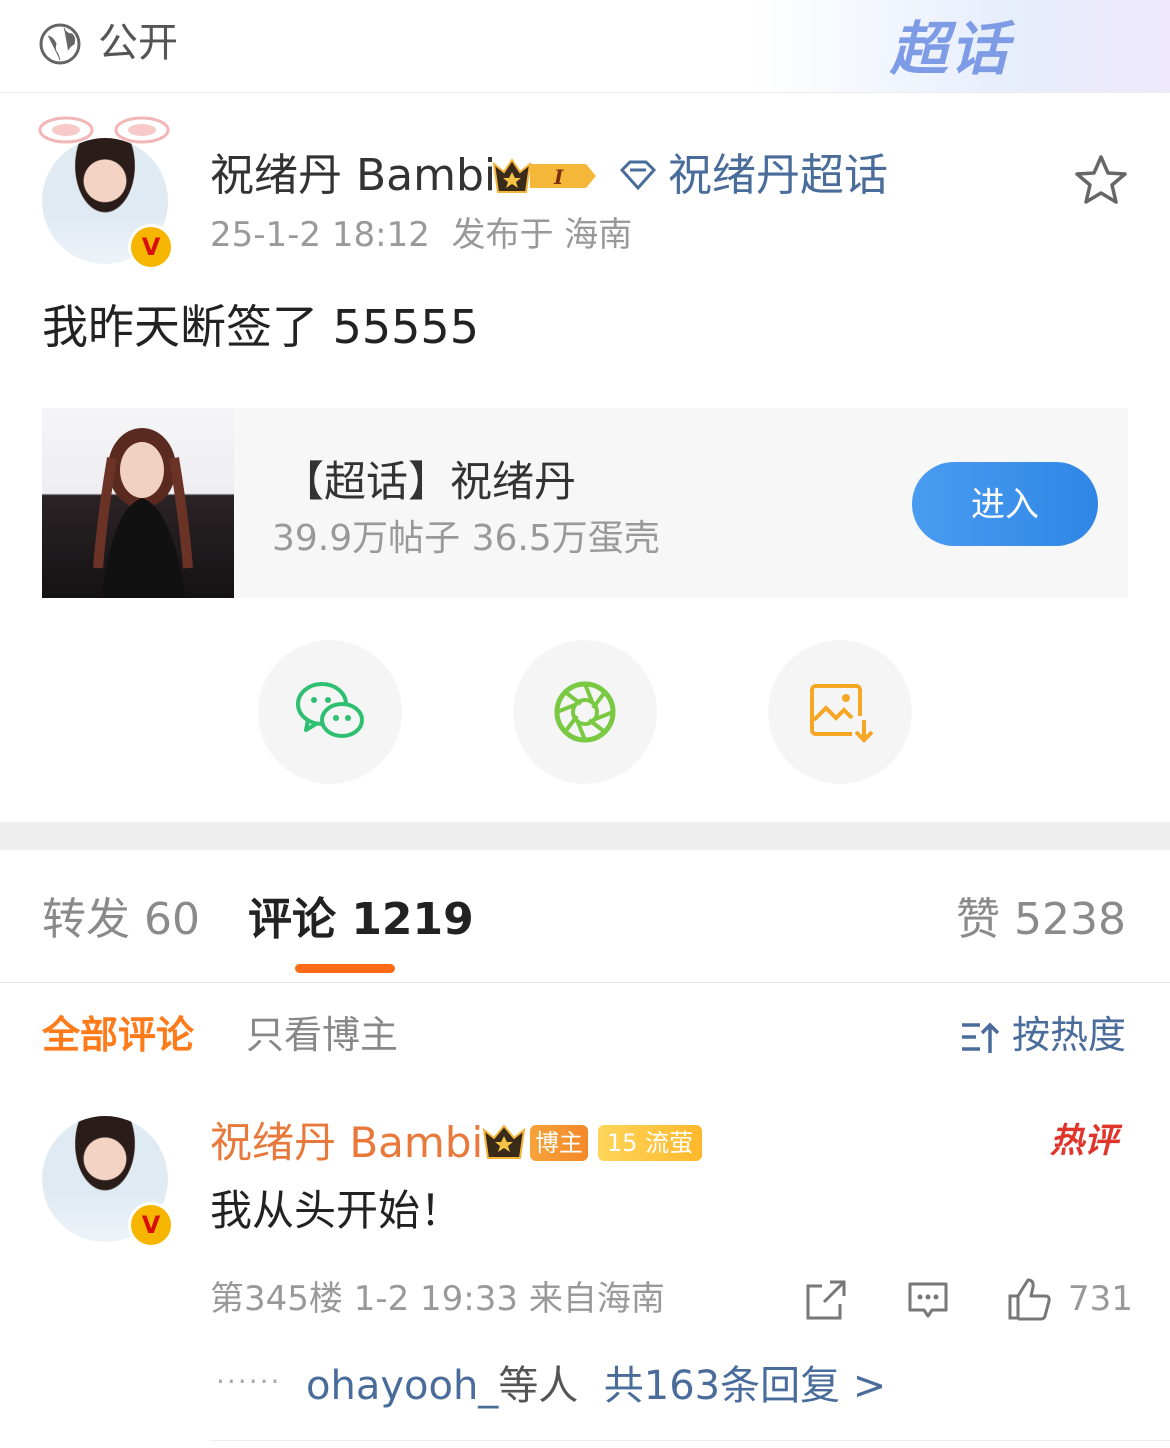 The width and height of the screenshot is (1170, 1448). Describe the element at coordinates (121, 920) in the screenshot. I see `tab-repost: 转发 60` at that location.